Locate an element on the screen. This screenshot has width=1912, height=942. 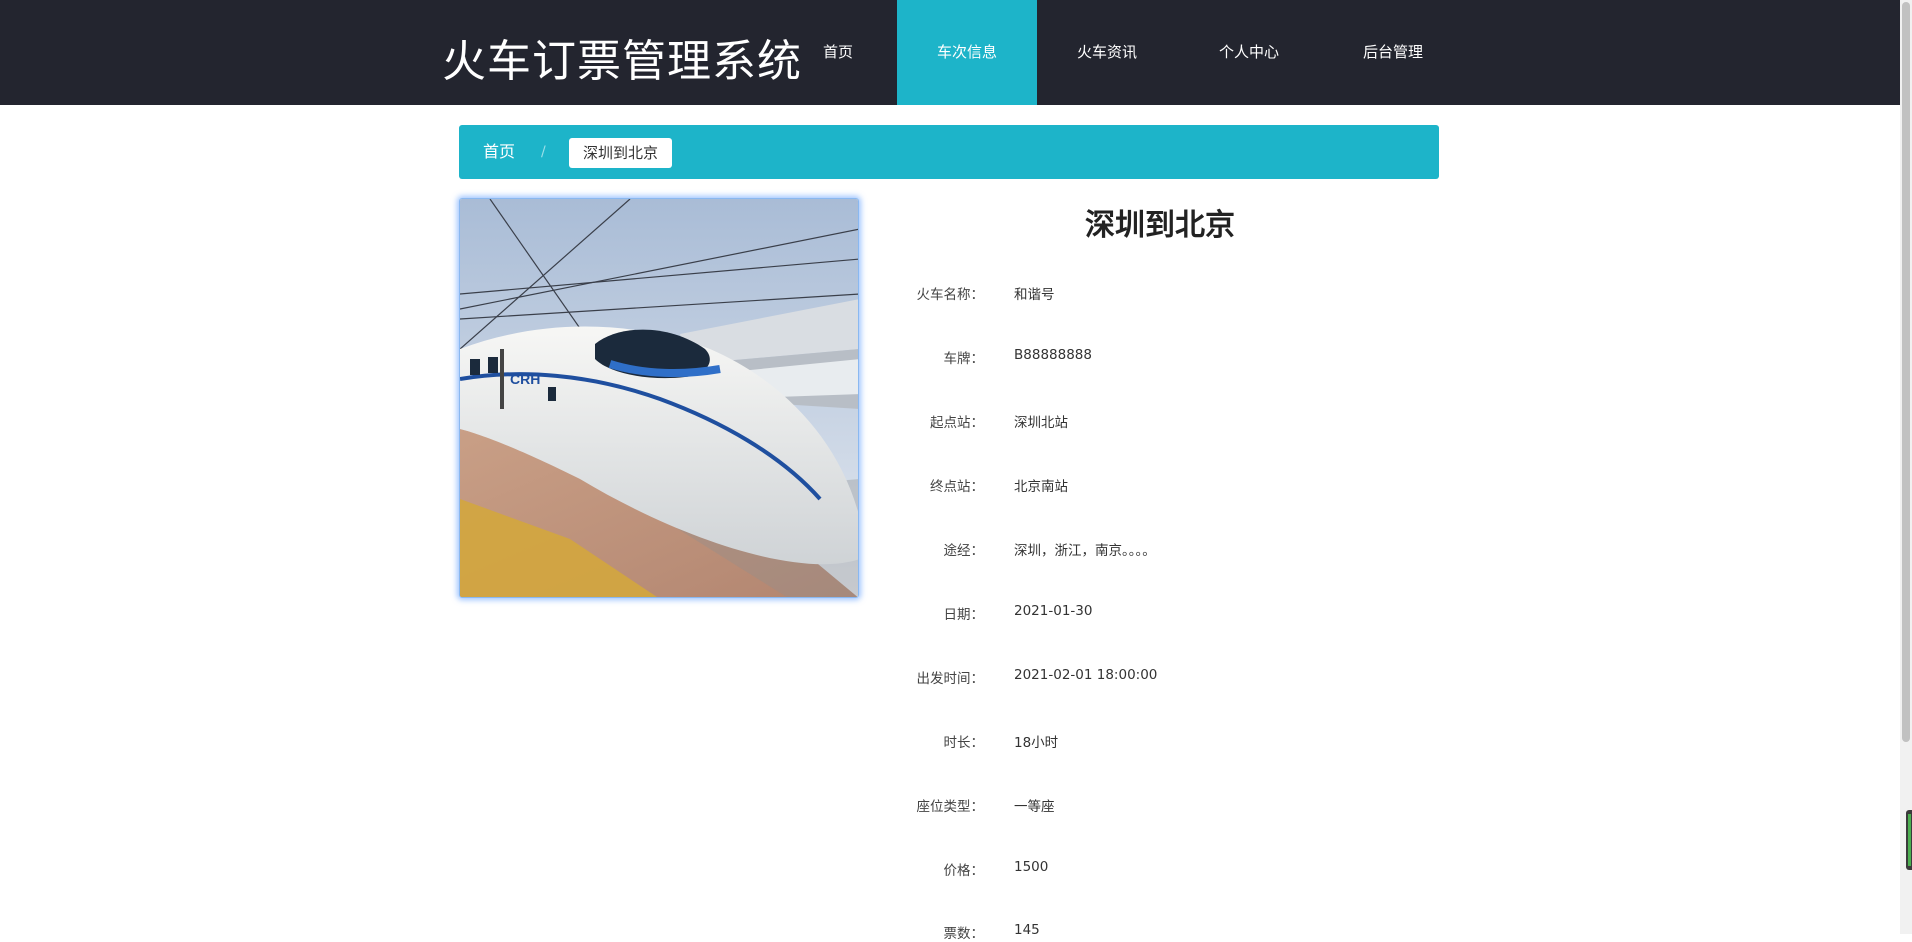
page-scrollbar is located at coordinates (1906, 467).